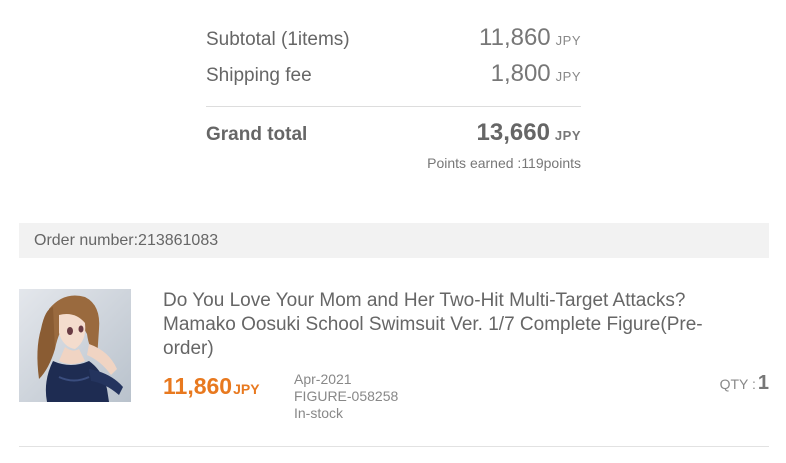 This screenshot has width=786, height=463. I want to click on product-price: 11,860JPY, so click(211, 386).